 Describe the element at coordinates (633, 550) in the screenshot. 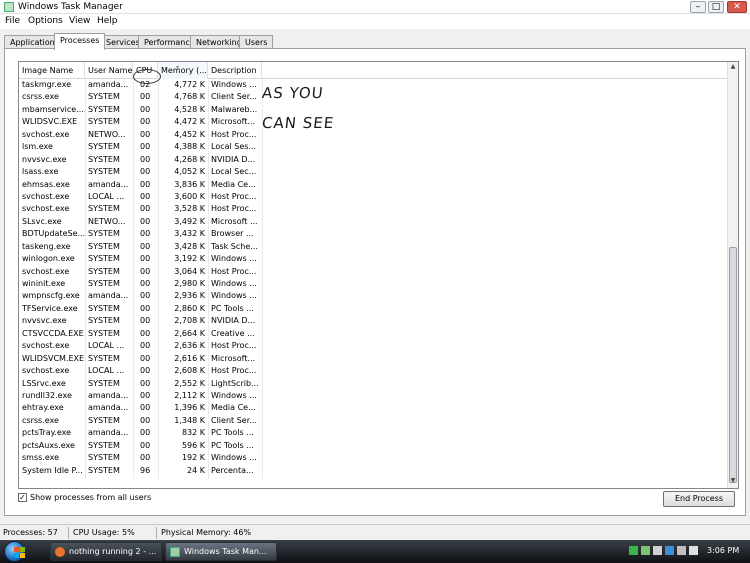

I see `network-tray-icon` at that location.